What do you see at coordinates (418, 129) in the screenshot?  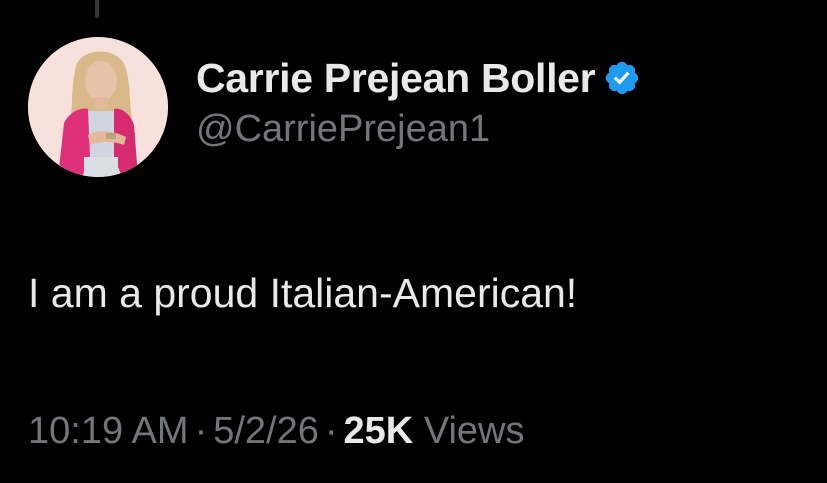 I see `author-handle: @CarriePrejean1` at bounding box center [418, 129].